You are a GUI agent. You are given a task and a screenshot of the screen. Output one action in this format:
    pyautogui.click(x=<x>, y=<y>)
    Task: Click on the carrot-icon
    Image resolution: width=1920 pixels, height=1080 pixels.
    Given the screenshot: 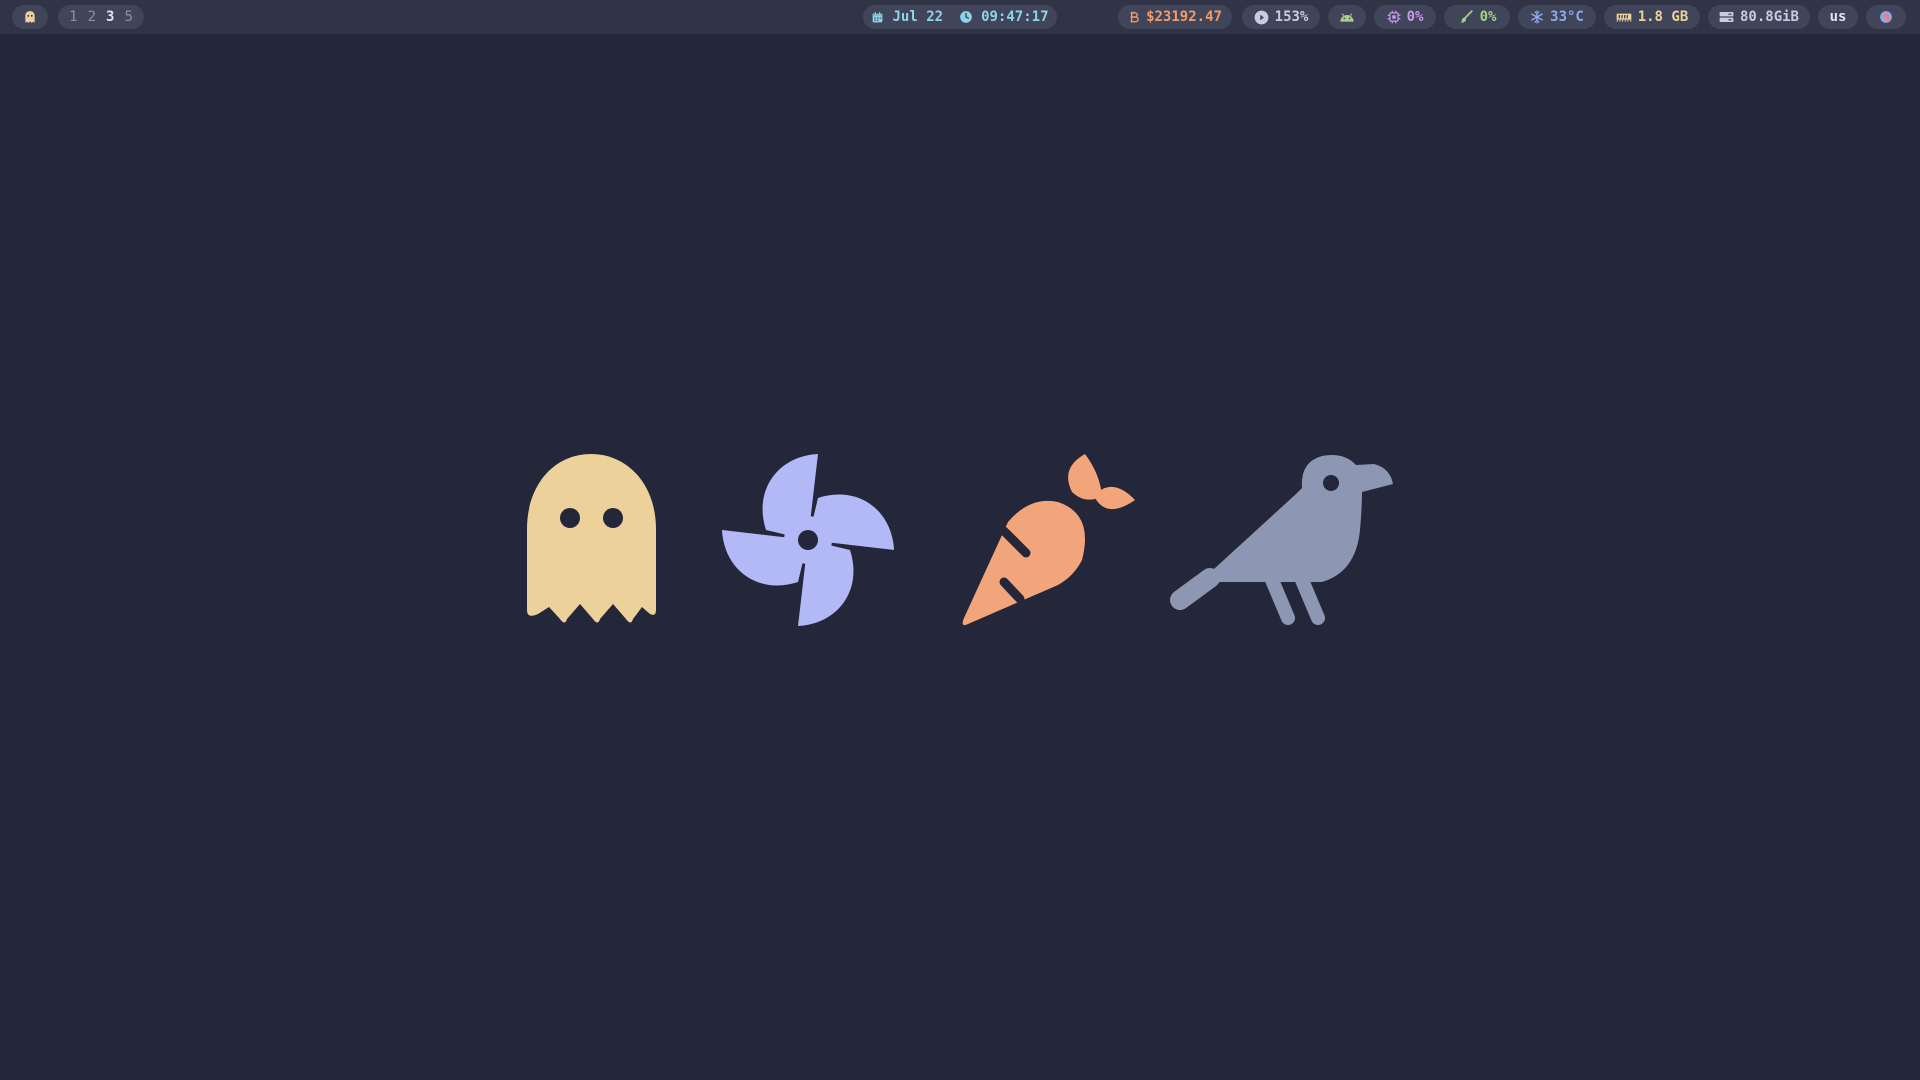 What is the action you would take?
    pyautogui.click(x=1048, y=540)
    